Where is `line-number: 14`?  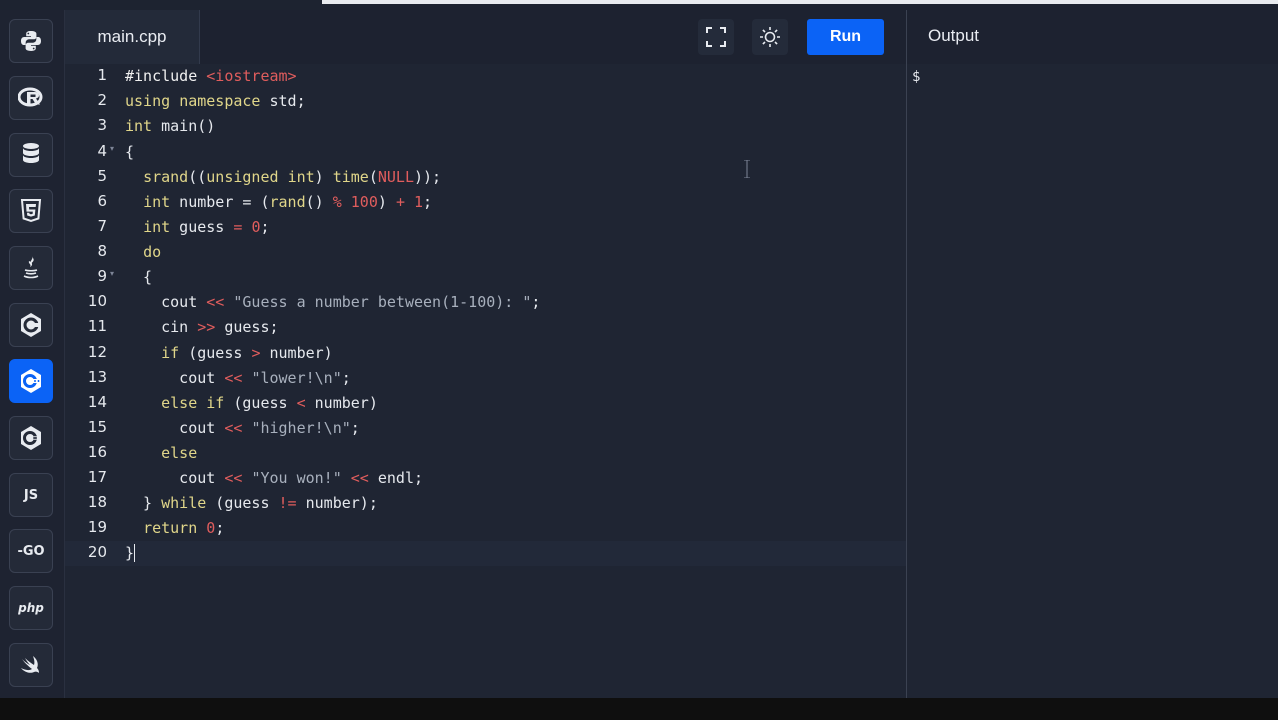
line-number: 14 is located at coordinates (97, 402).